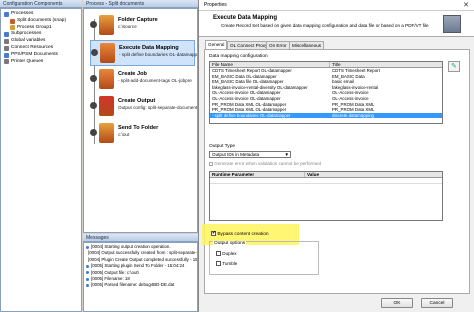  What do you see at coordinates (132, 74) in the screenshot?
I see `step-title: Create Job` at bounding box center [132, 74].